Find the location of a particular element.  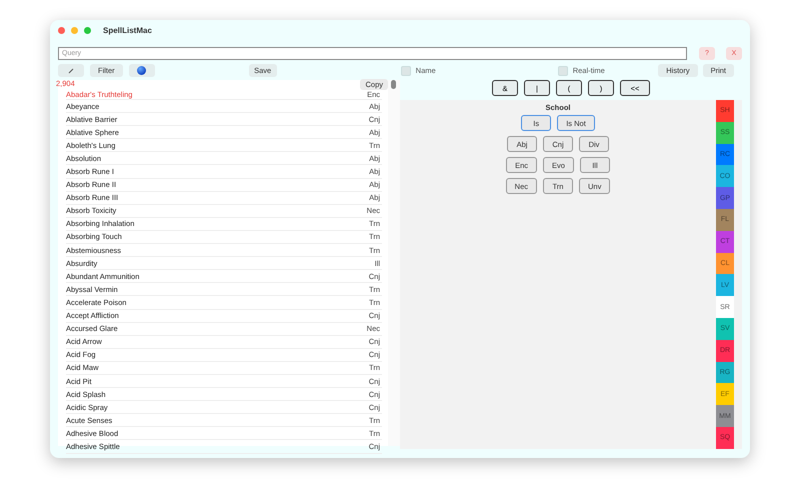

close-window-icon is located at coordinates (61, 30).